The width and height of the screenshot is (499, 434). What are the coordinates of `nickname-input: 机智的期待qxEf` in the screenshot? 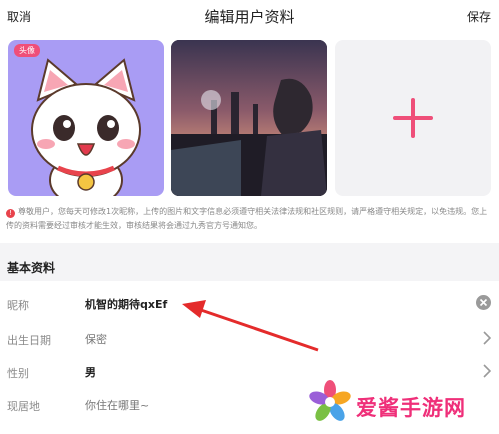 It's located at (126, 304).